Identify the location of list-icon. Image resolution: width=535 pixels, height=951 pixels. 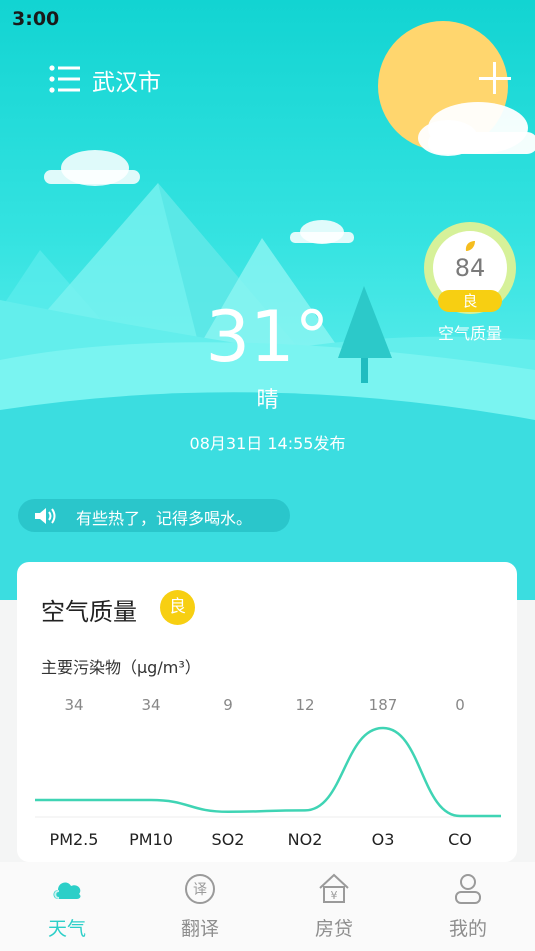
(64, 79).